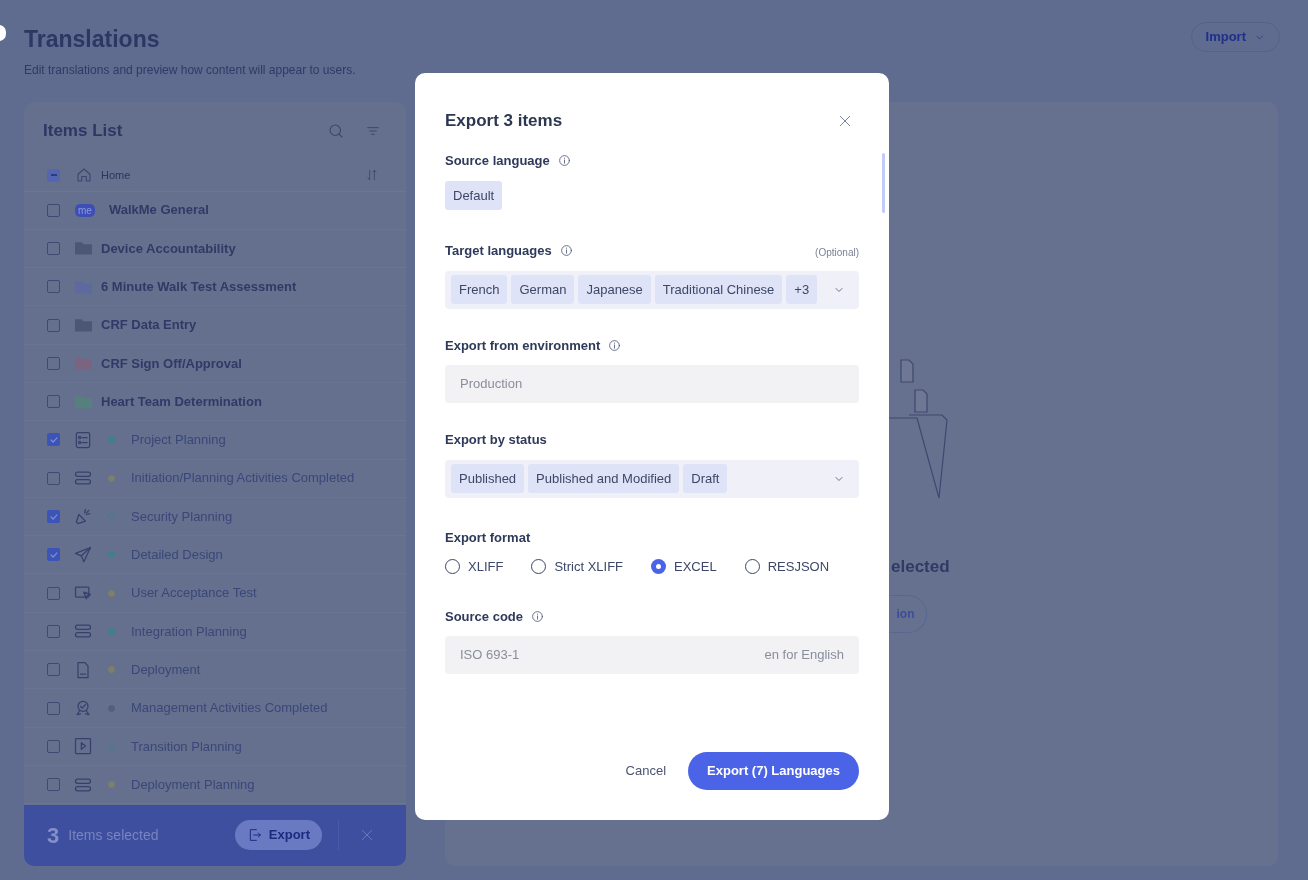 The height and width of the screenshot is (880, 1308). Describe the element at coordinates (652, 289) in the screenshot. I see `target-languages-select: French German Japanese Traditional Chinese +3` at that location.